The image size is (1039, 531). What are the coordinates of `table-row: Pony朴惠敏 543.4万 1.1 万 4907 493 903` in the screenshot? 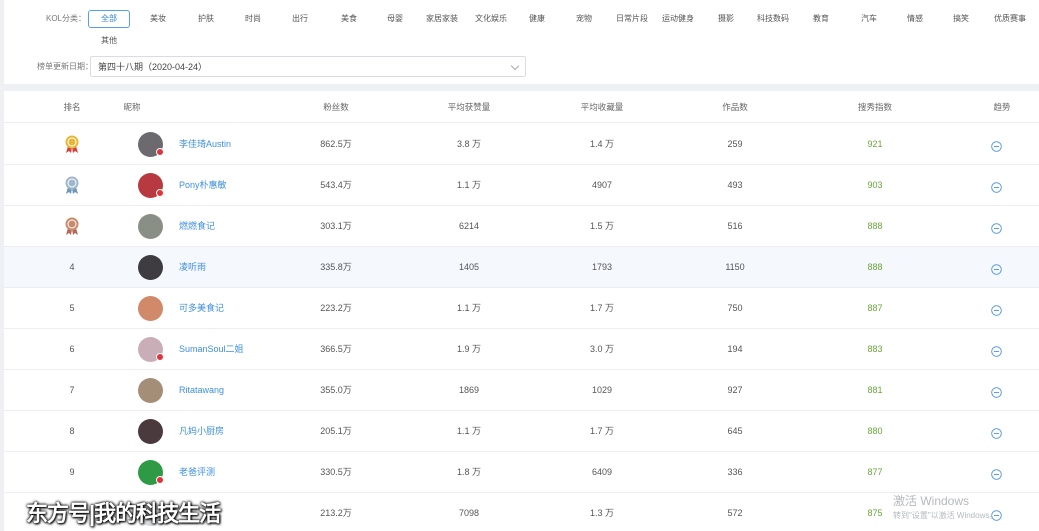 It's located at (521, 185).